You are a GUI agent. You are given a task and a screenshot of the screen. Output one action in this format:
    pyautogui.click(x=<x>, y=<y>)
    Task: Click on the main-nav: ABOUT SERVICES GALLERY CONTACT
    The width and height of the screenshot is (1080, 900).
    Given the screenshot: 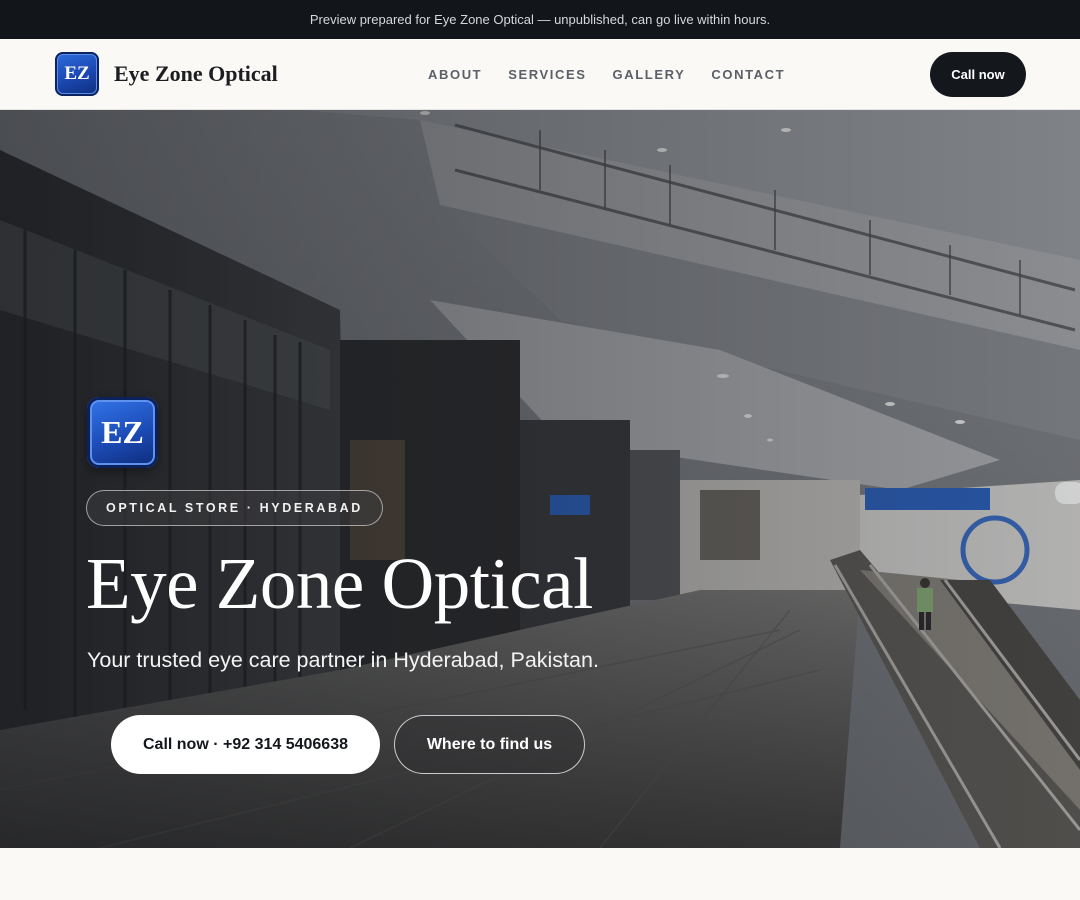 What is the action you would take?
    pyautogui.click(x=619, y=74)
    